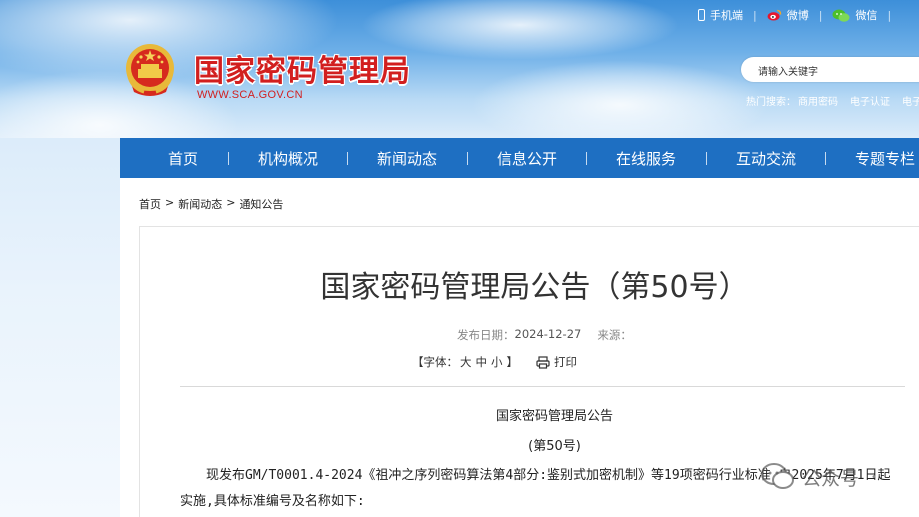 This screenshot has width=919, height=517. I want to click on site-url: WWW.SCA.GOV.CN, so click(250, 95).